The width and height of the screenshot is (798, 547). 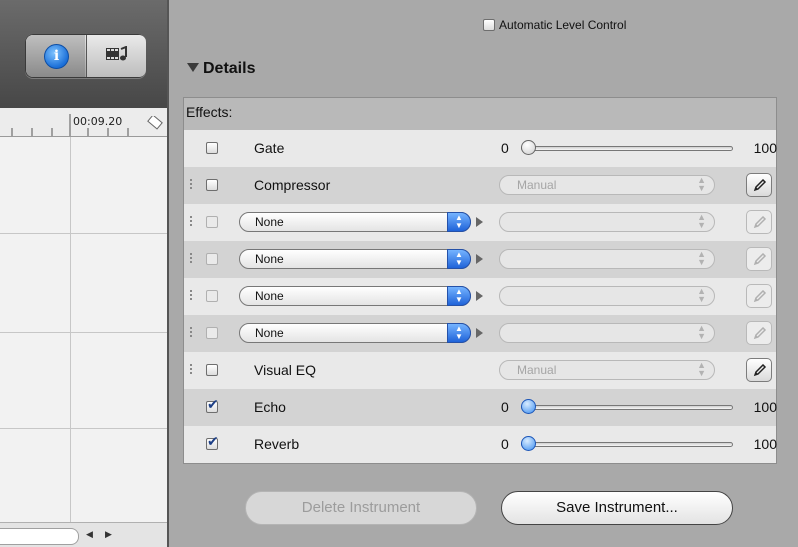 I want to click on effect-label: Gate, so click(x=269, y=148).